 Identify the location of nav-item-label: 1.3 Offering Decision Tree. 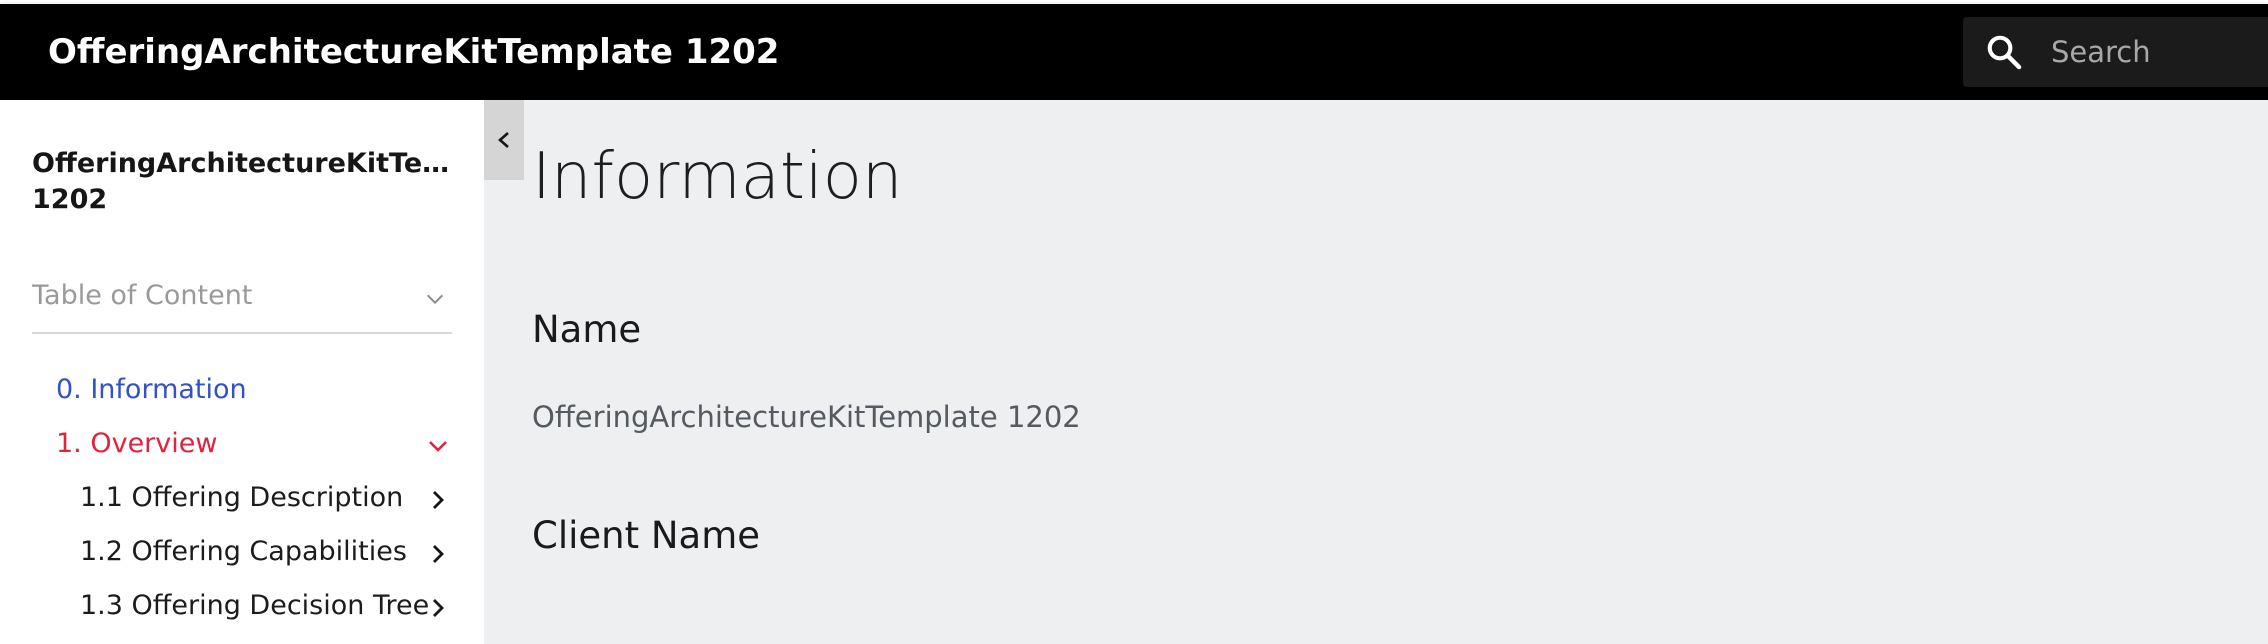
(255, 605).